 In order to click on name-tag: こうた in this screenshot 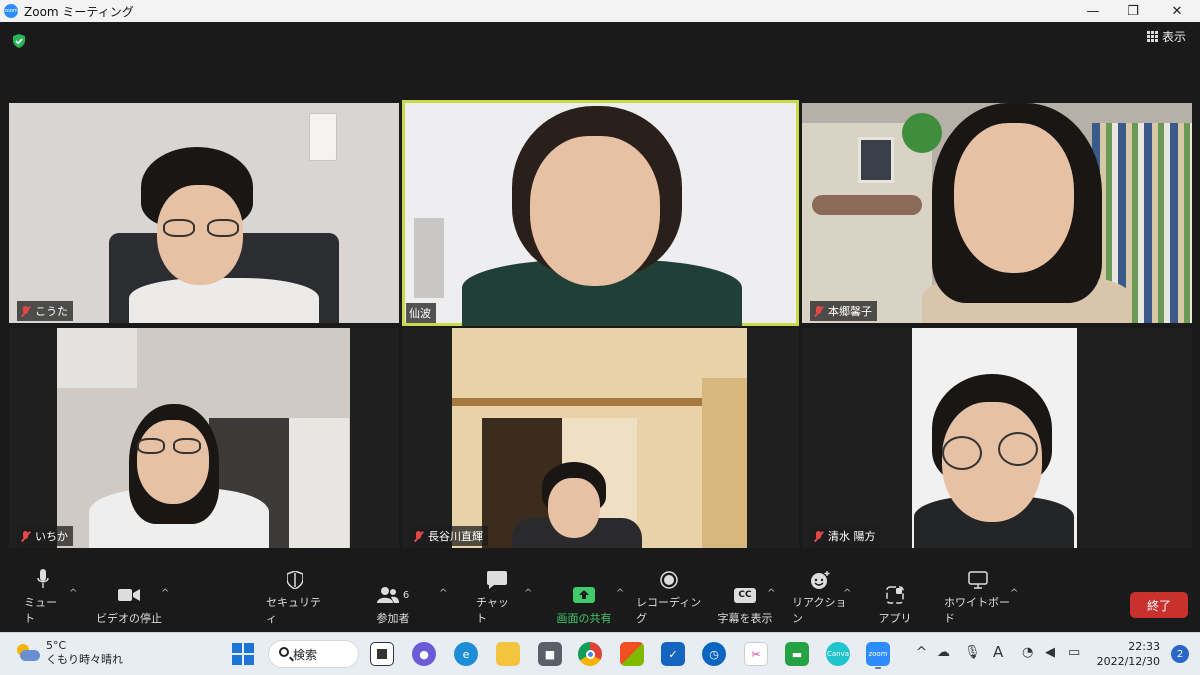, I will do `click(45, 311)`.